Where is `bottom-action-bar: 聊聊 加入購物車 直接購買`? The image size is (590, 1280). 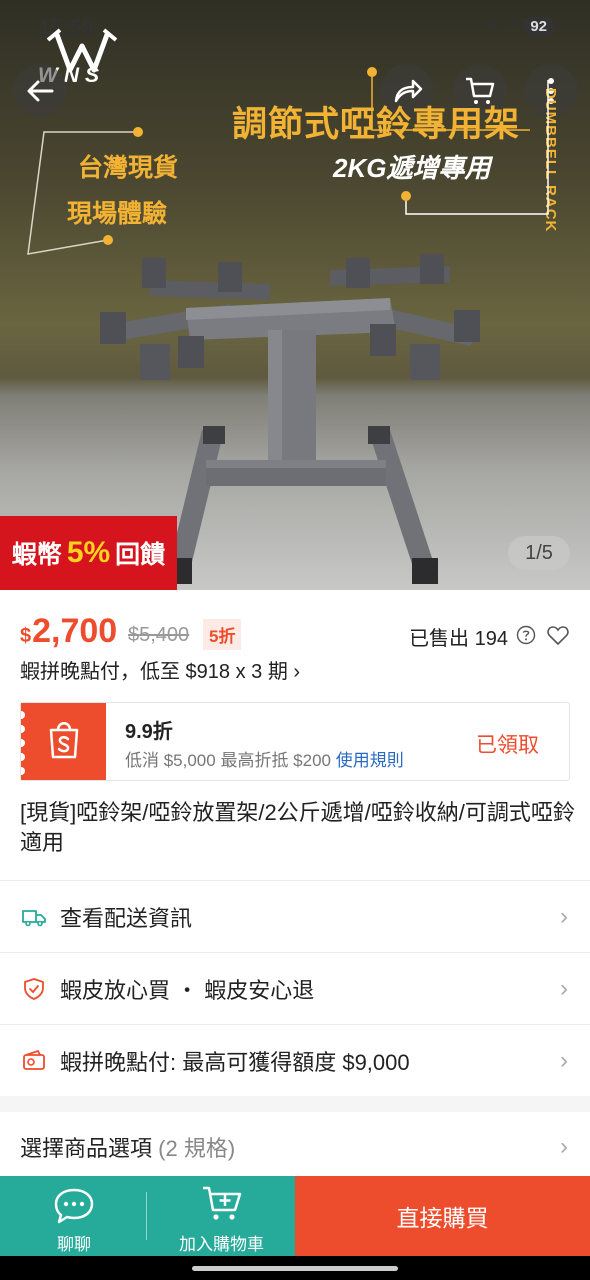
bottom-action-bar: 聊聊 加入購物車 直接購買 is located at coordinates (295, 1216).